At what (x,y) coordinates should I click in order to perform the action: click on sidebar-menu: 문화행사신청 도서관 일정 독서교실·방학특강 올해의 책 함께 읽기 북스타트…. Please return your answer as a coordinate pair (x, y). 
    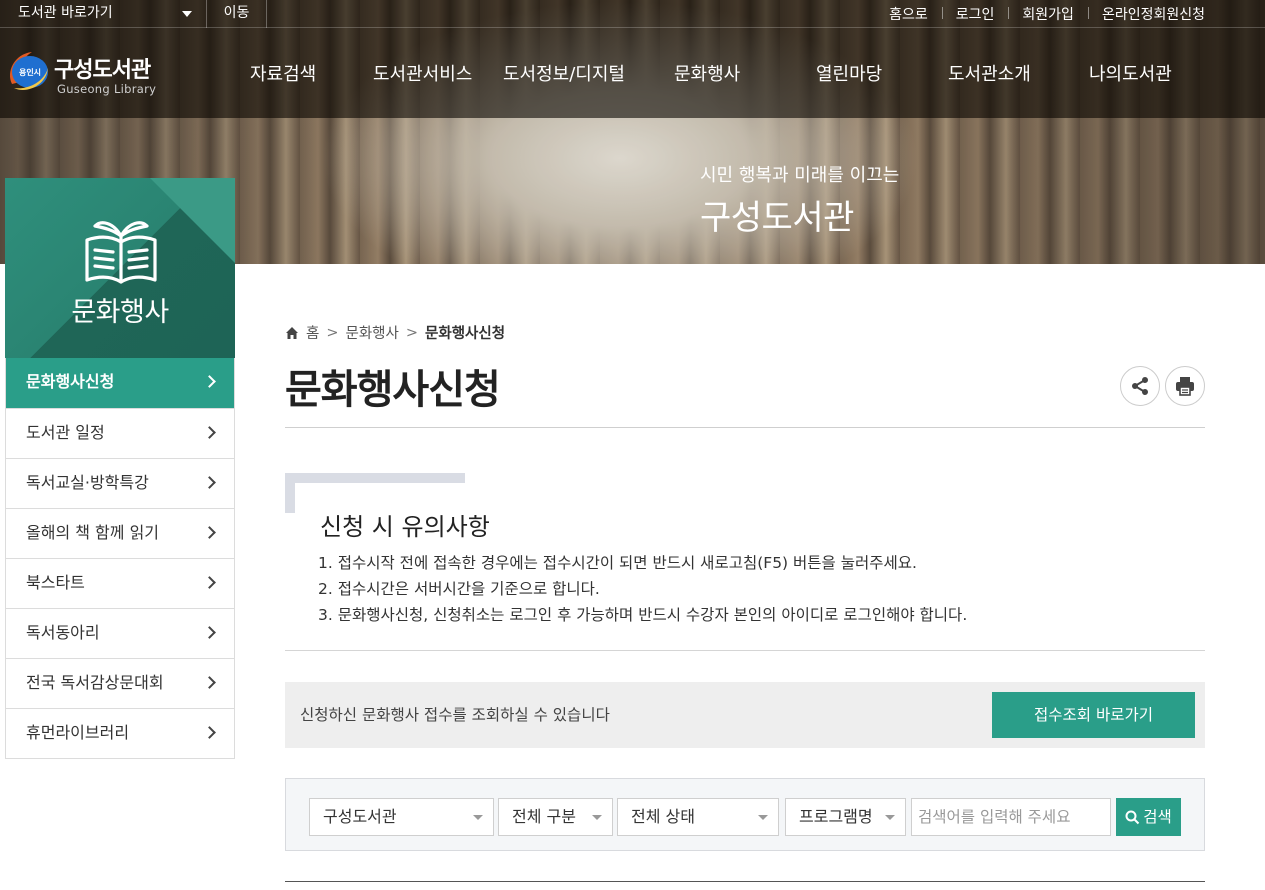
    Looking at the image, I should click on (120, 558).